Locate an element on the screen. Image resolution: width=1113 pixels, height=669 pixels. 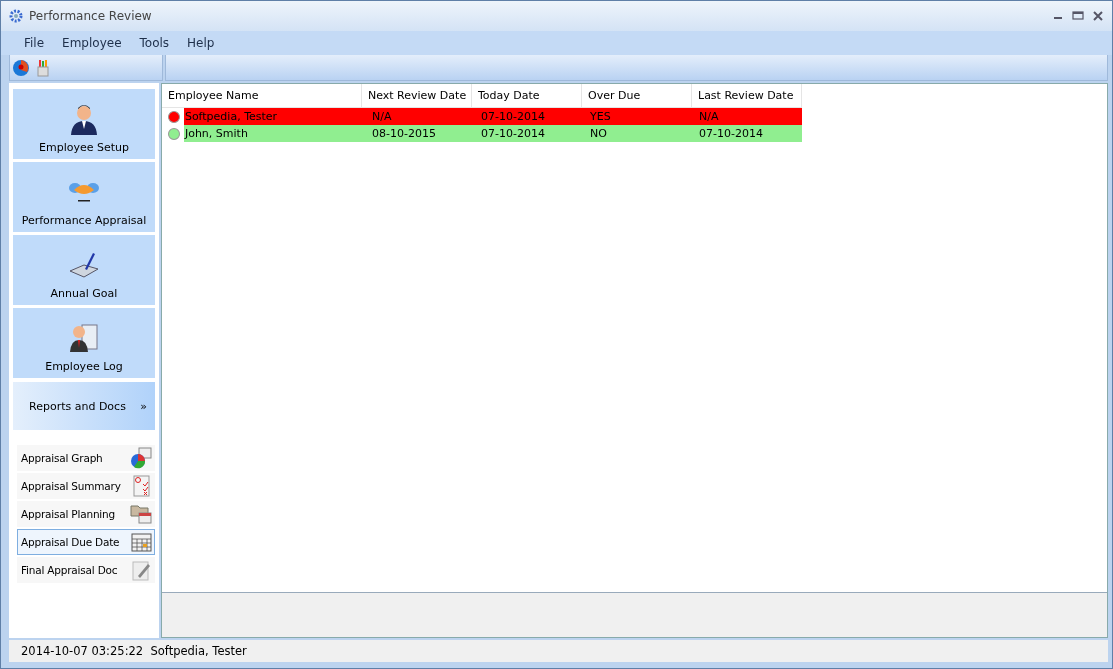
person-icon is located at coordinates (84, 119).